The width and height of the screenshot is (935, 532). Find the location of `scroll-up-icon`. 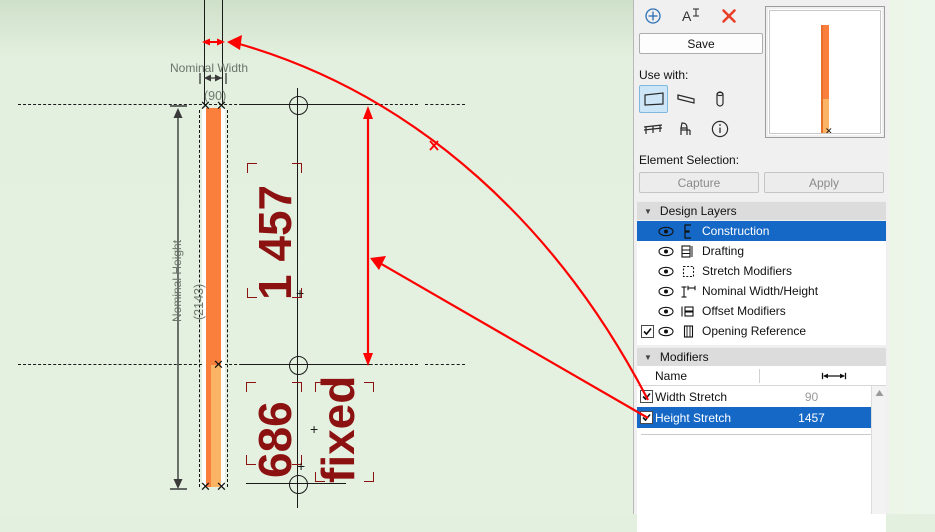

scroll-up-icon is located at coordinates (879, 393).